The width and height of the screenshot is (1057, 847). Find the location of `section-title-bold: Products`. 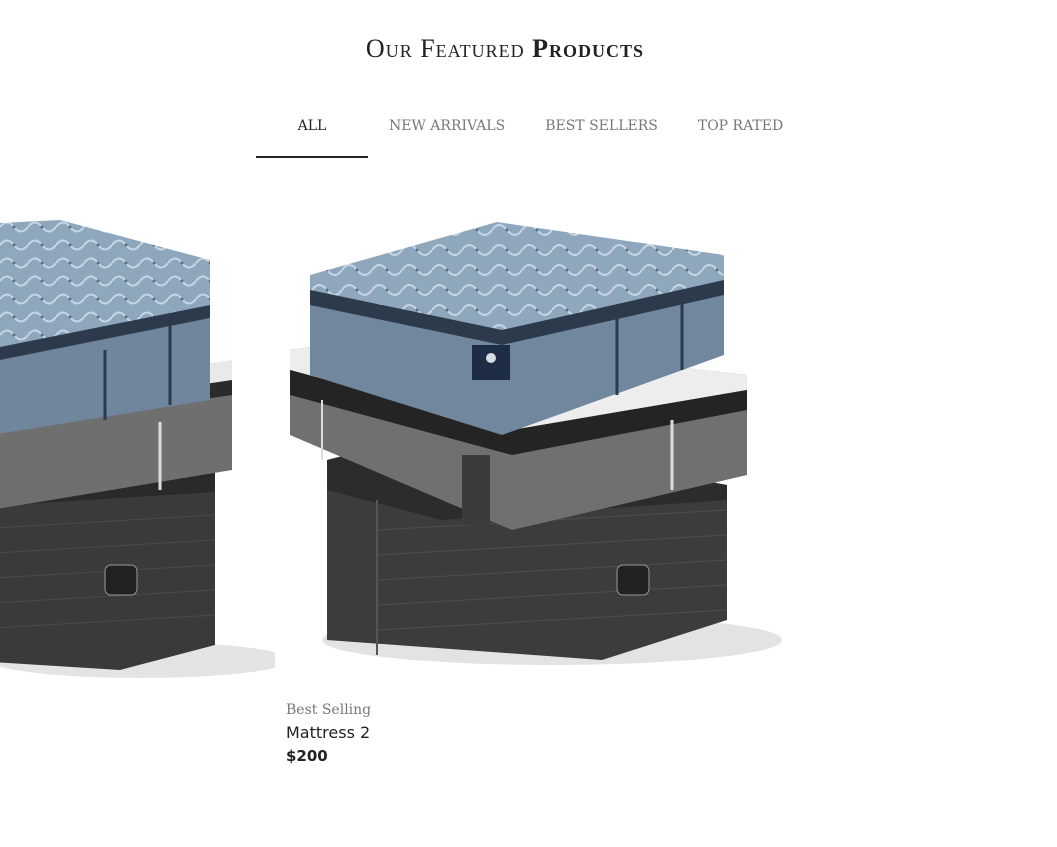

section-title-bold: Products is located at coordinates (588, 48).